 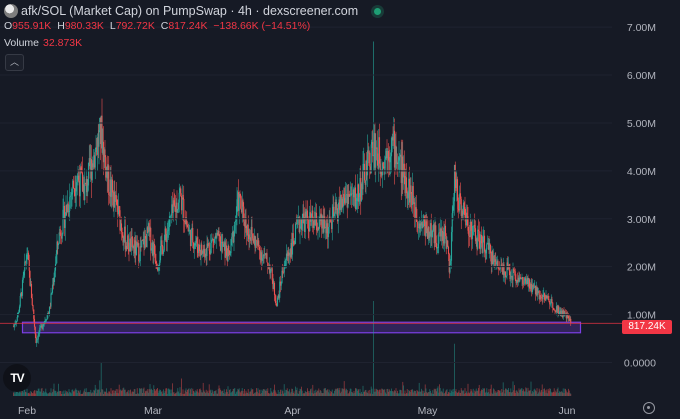 I want to click on x-tick-label: Apr, so click(x=292, y=411).